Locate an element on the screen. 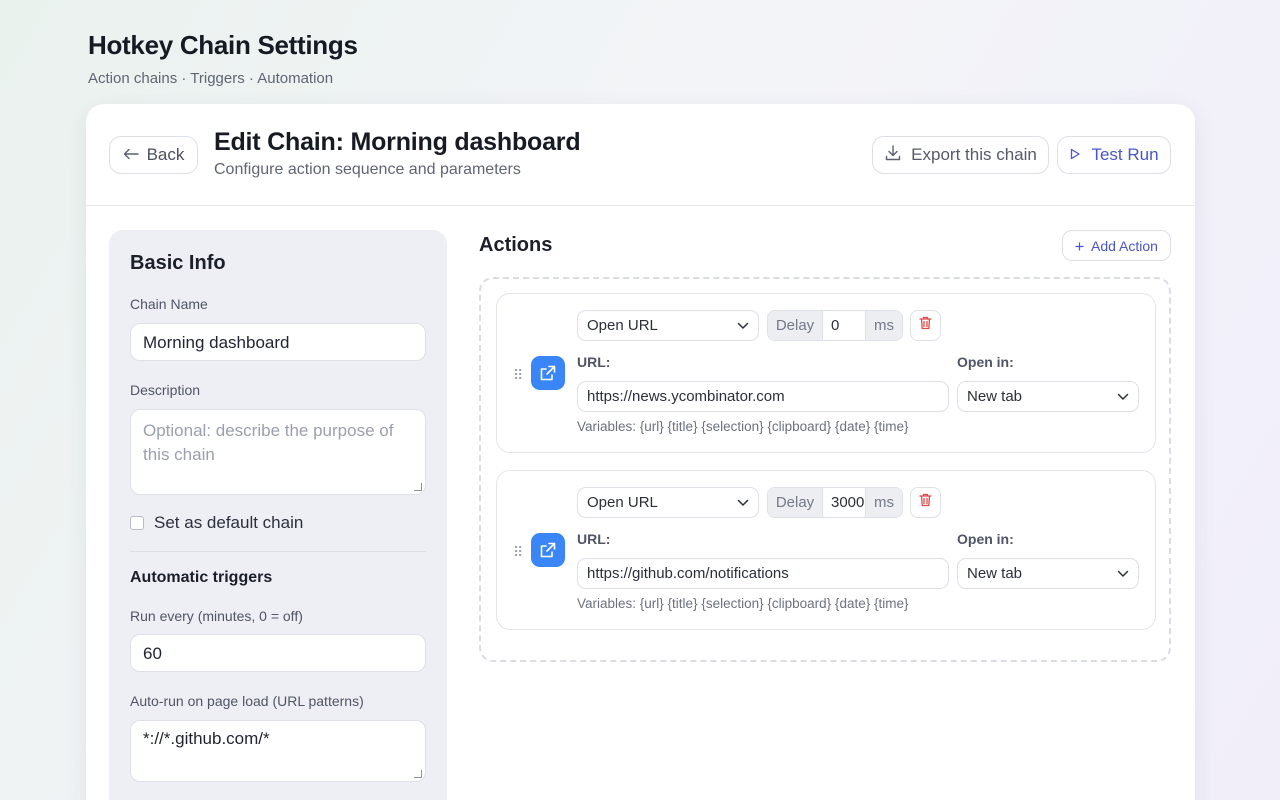 This screenshot has width=1280, height=800. description-label: Description is located at coordinates (165, 390).